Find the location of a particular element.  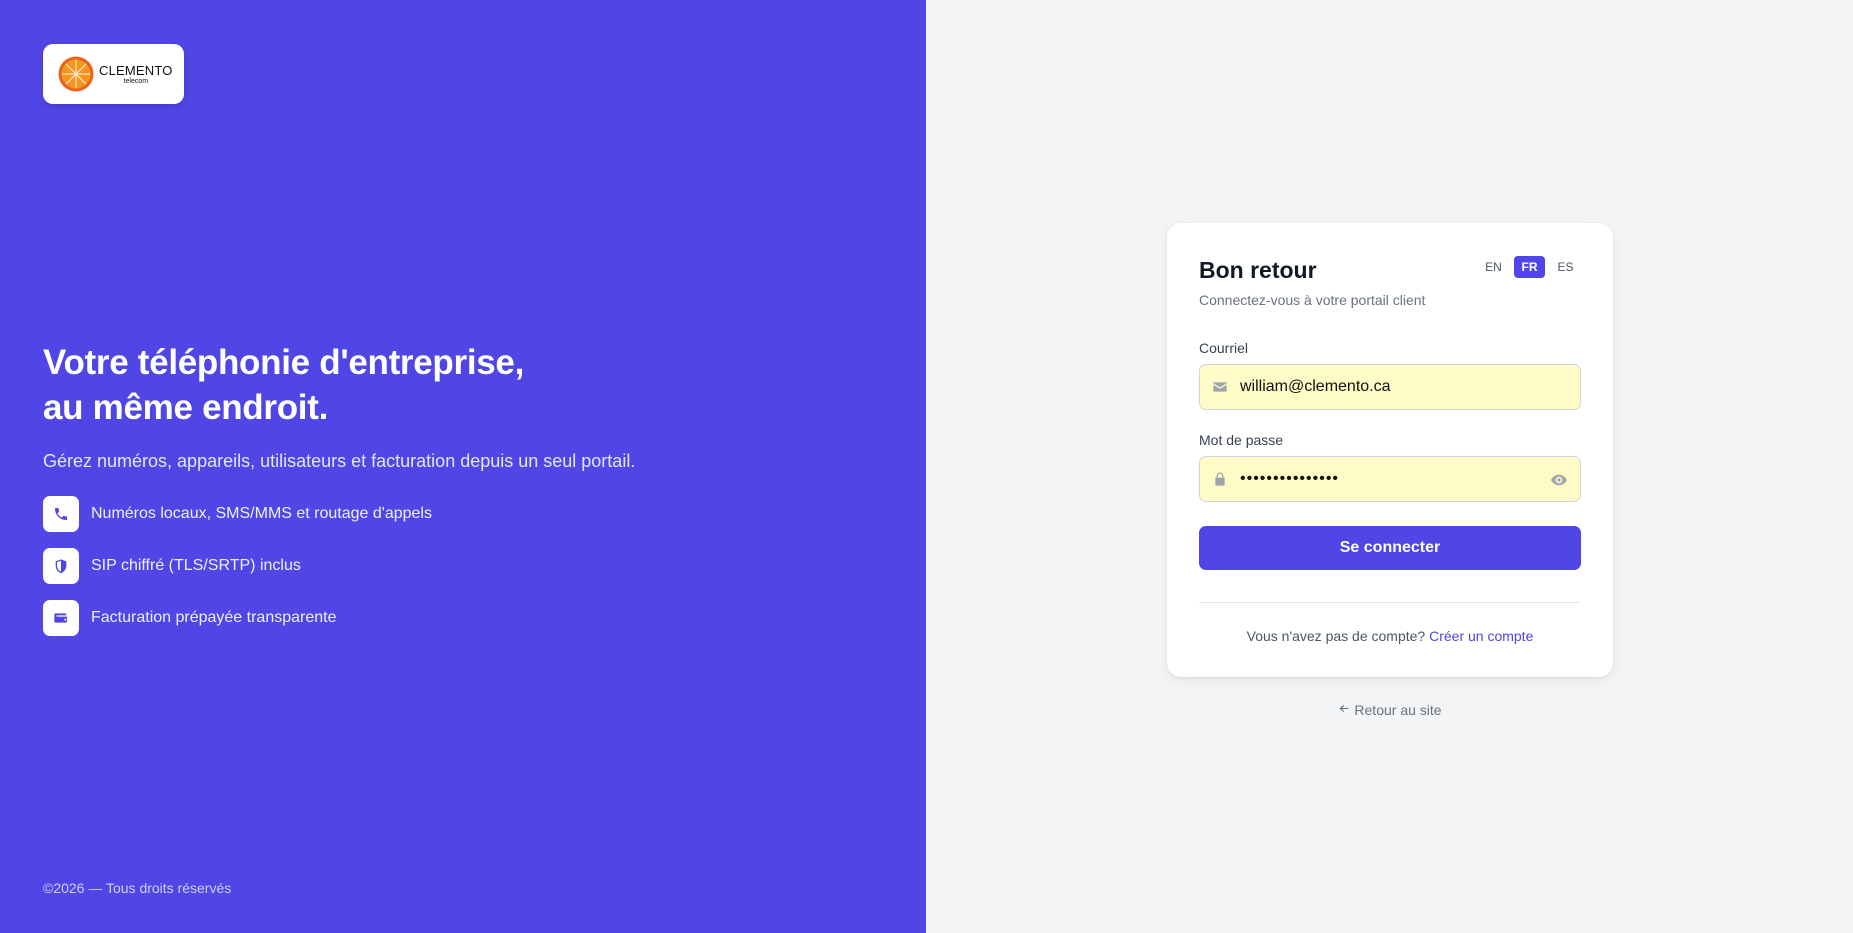

email-field-wrapper is located at coordinates (1390, 387).